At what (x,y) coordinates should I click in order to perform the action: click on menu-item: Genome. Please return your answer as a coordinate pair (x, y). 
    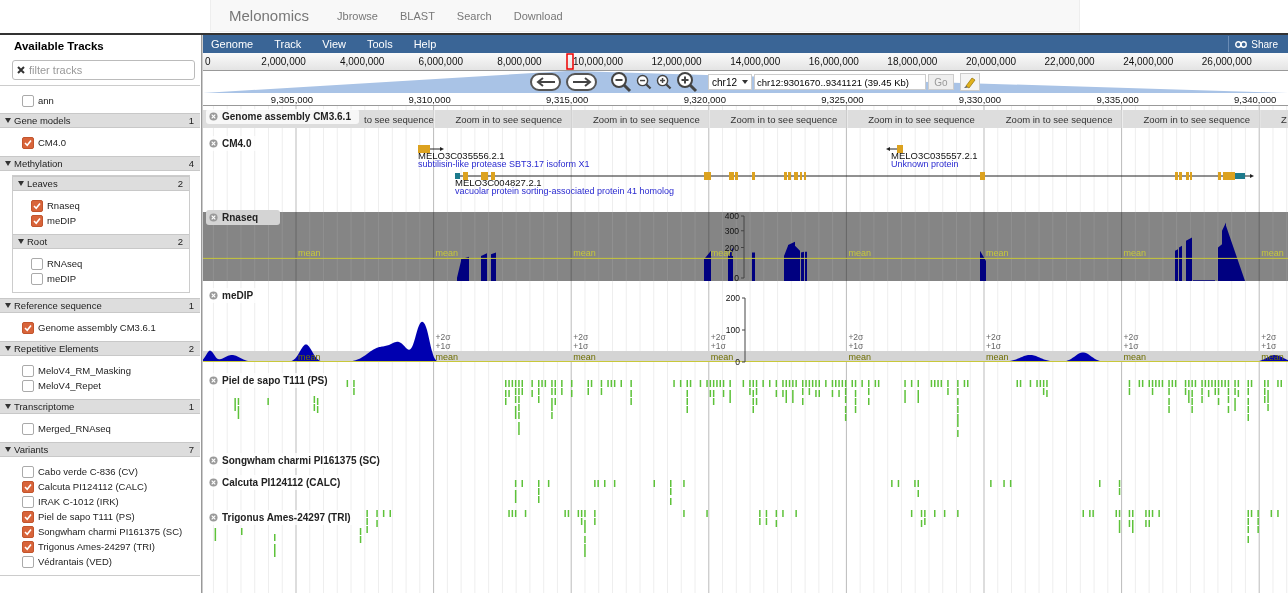
    Looking at the image, I should click on (237, 44).